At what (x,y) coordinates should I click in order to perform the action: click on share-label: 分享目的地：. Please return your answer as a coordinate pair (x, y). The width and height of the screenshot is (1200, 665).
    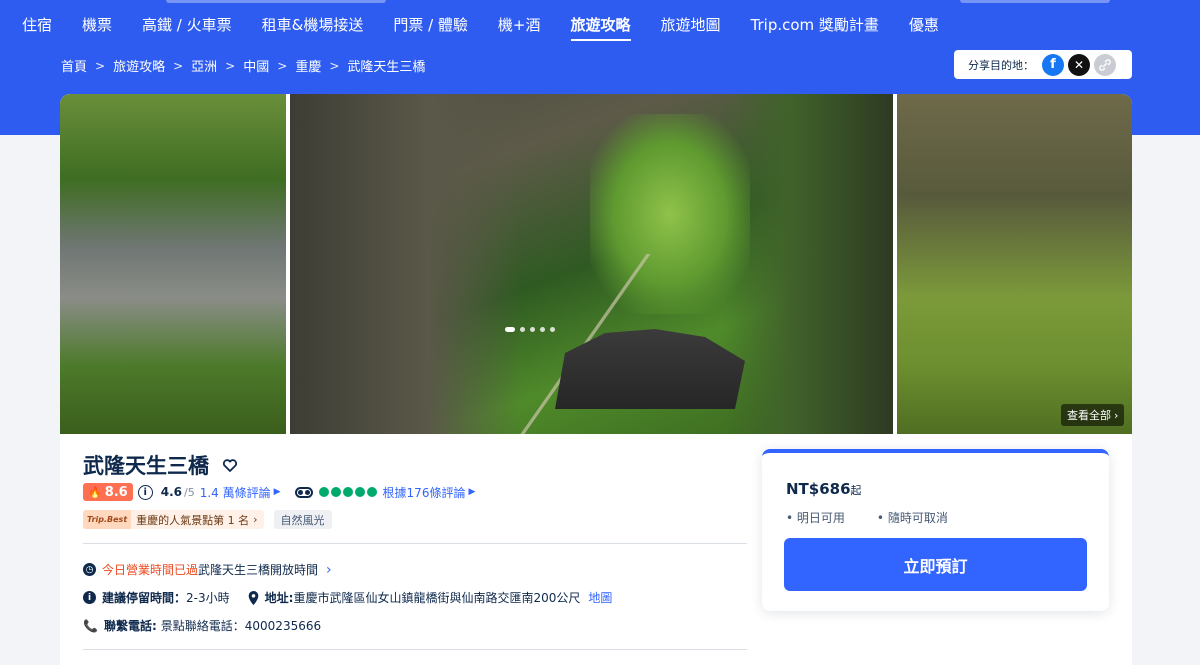
    Looking at the image, I should click on (1001, 65).